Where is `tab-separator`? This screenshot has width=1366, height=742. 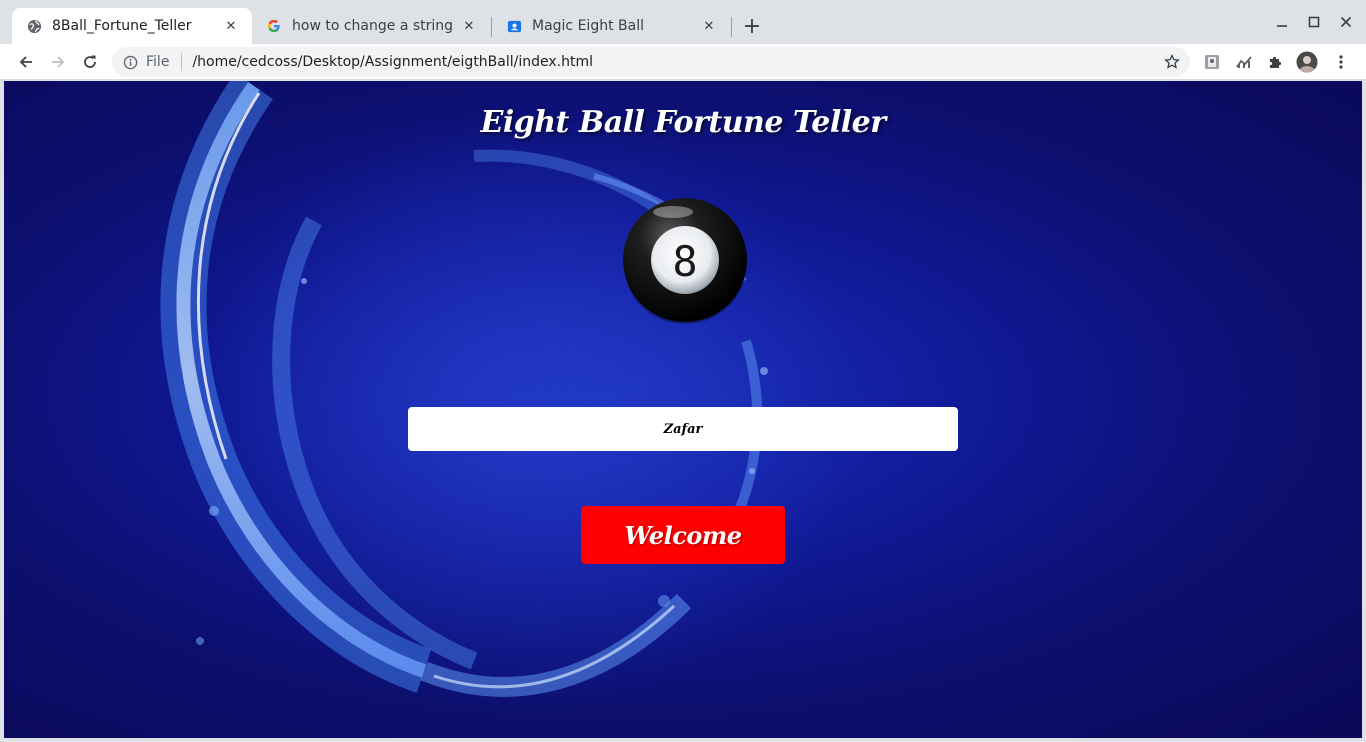
tab-separator is located at coordinates (731, 27).